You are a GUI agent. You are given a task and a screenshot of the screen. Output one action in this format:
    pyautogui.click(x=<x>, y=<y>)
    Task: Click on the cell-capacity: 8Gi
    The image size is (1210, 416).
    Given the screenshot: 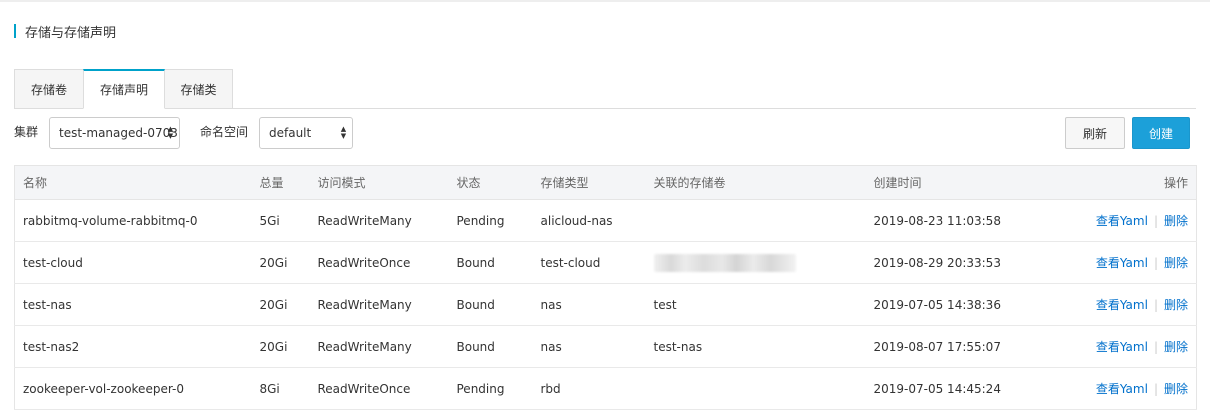 What is the action you would take?
    pyautogui.click(x=280, y=388)
    